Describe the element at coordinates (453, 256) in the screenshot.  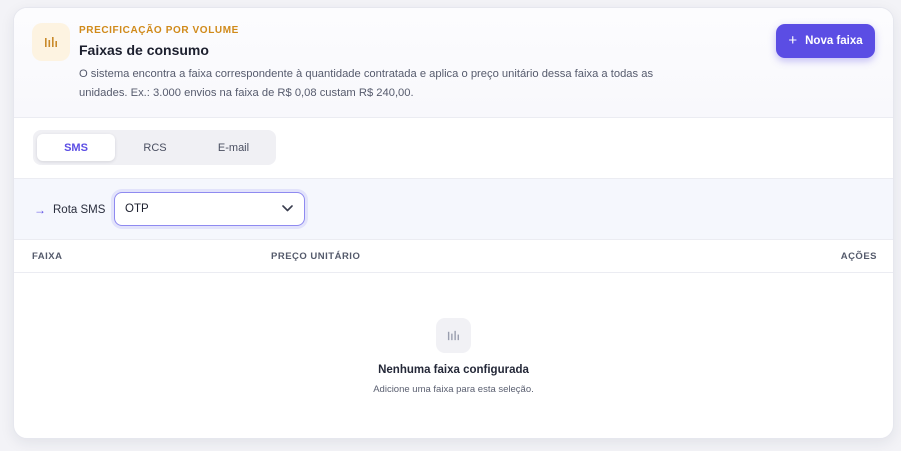
I see `table-header: FAIXA PREÇO UNITÁRIO AÇÕES` at that location.